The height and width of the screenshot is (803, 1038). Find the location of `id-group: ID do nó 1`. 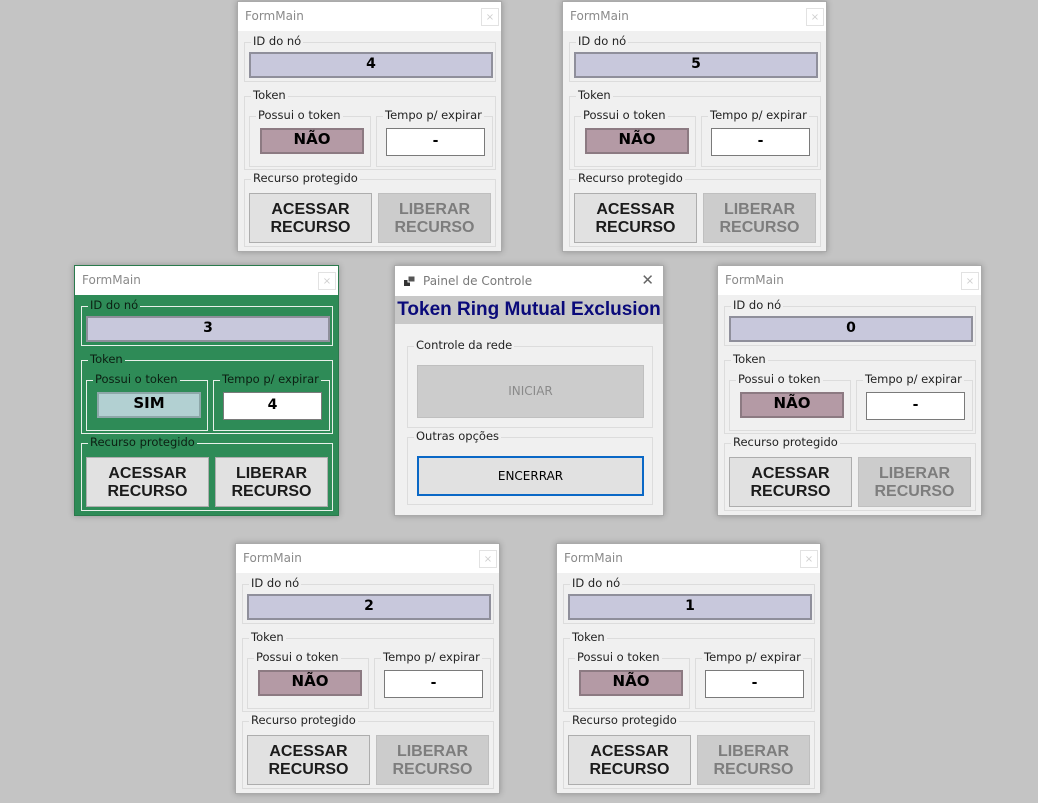

id-group: ID do nó 1 is located at coordinates (689, 600).